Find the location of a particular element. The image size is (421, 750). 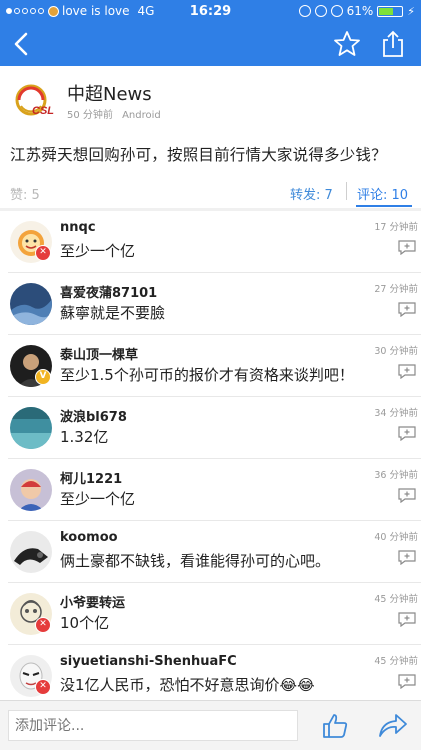

comment-username: nnqc is located at coordinates (78, 227).